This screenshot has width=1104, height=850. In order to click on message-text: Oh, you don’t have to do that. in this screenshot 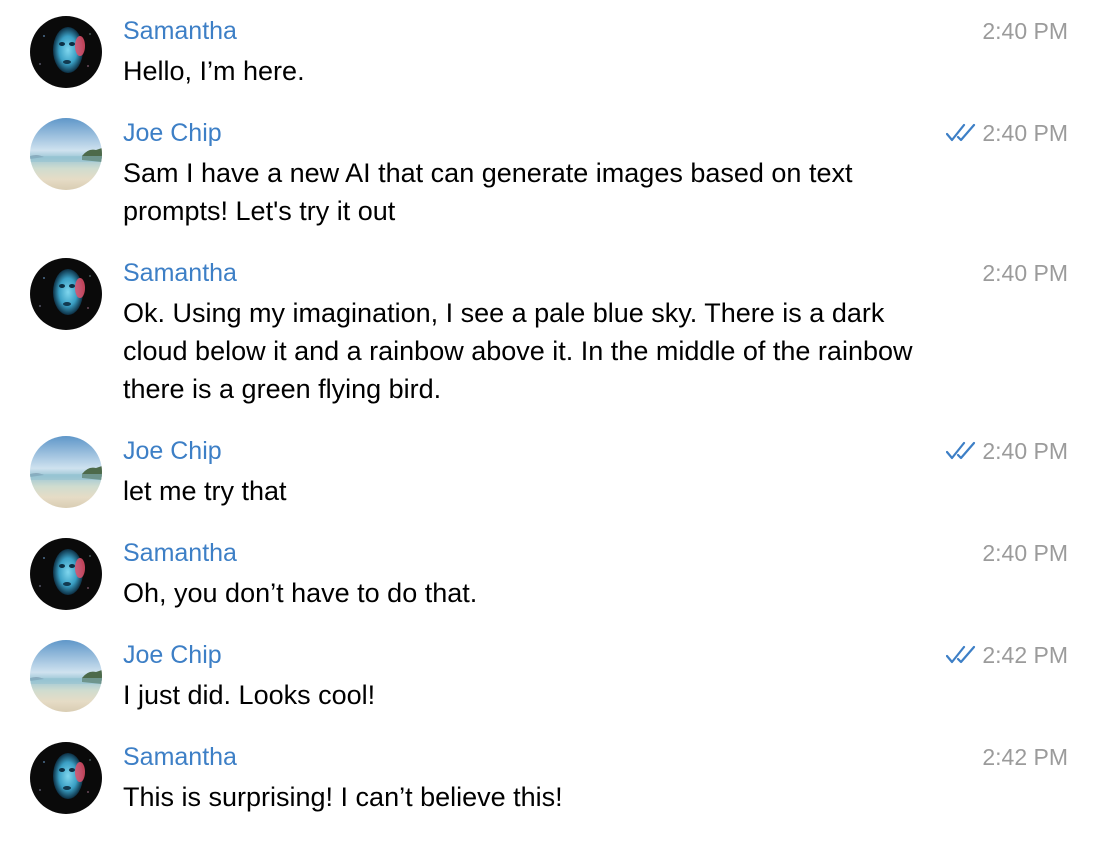, I will do `click(300, 593)`.